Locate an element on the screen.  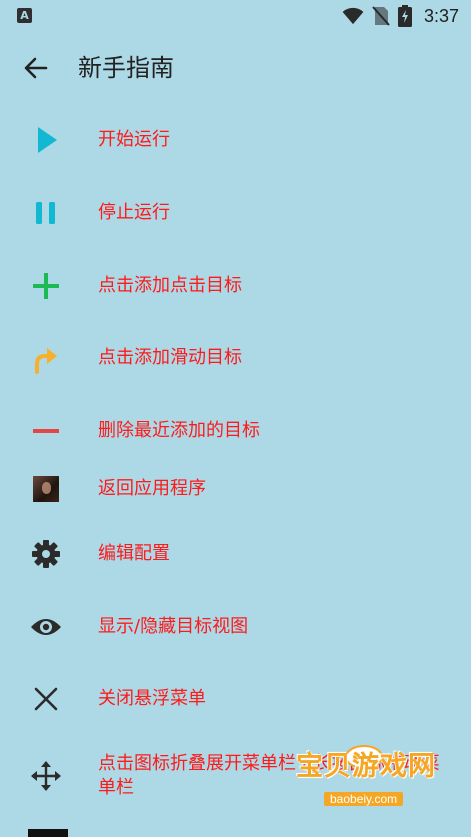
guide-item-toggle-target-view: 显示/隐藏目标视图 is located at coordinates (235, 627).